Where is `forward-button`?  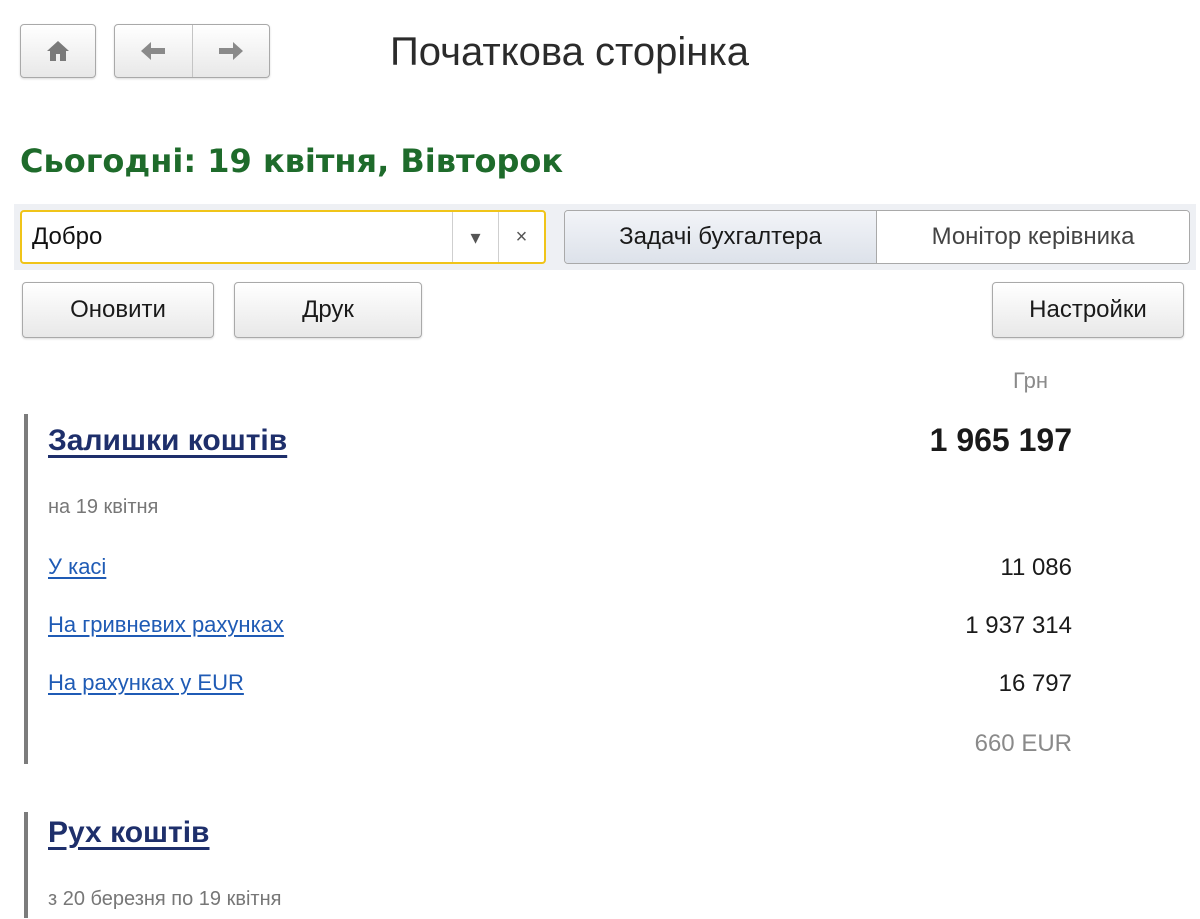
forward-button is located at coordinates (230, 51).